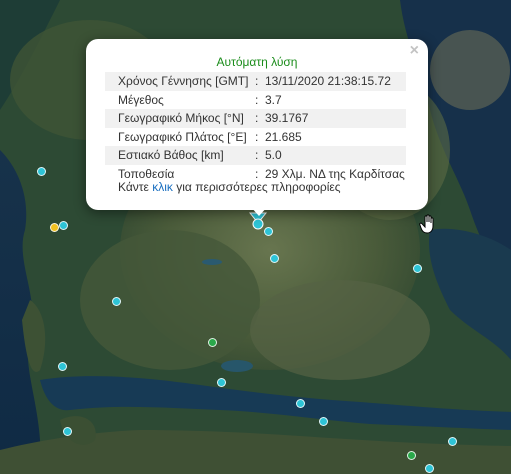 The image size is (511, 474). Describe the element at coordinates (180, 155) in the screenshot. I see `row-label: Εστιακό Βάθος [km]` at that location.